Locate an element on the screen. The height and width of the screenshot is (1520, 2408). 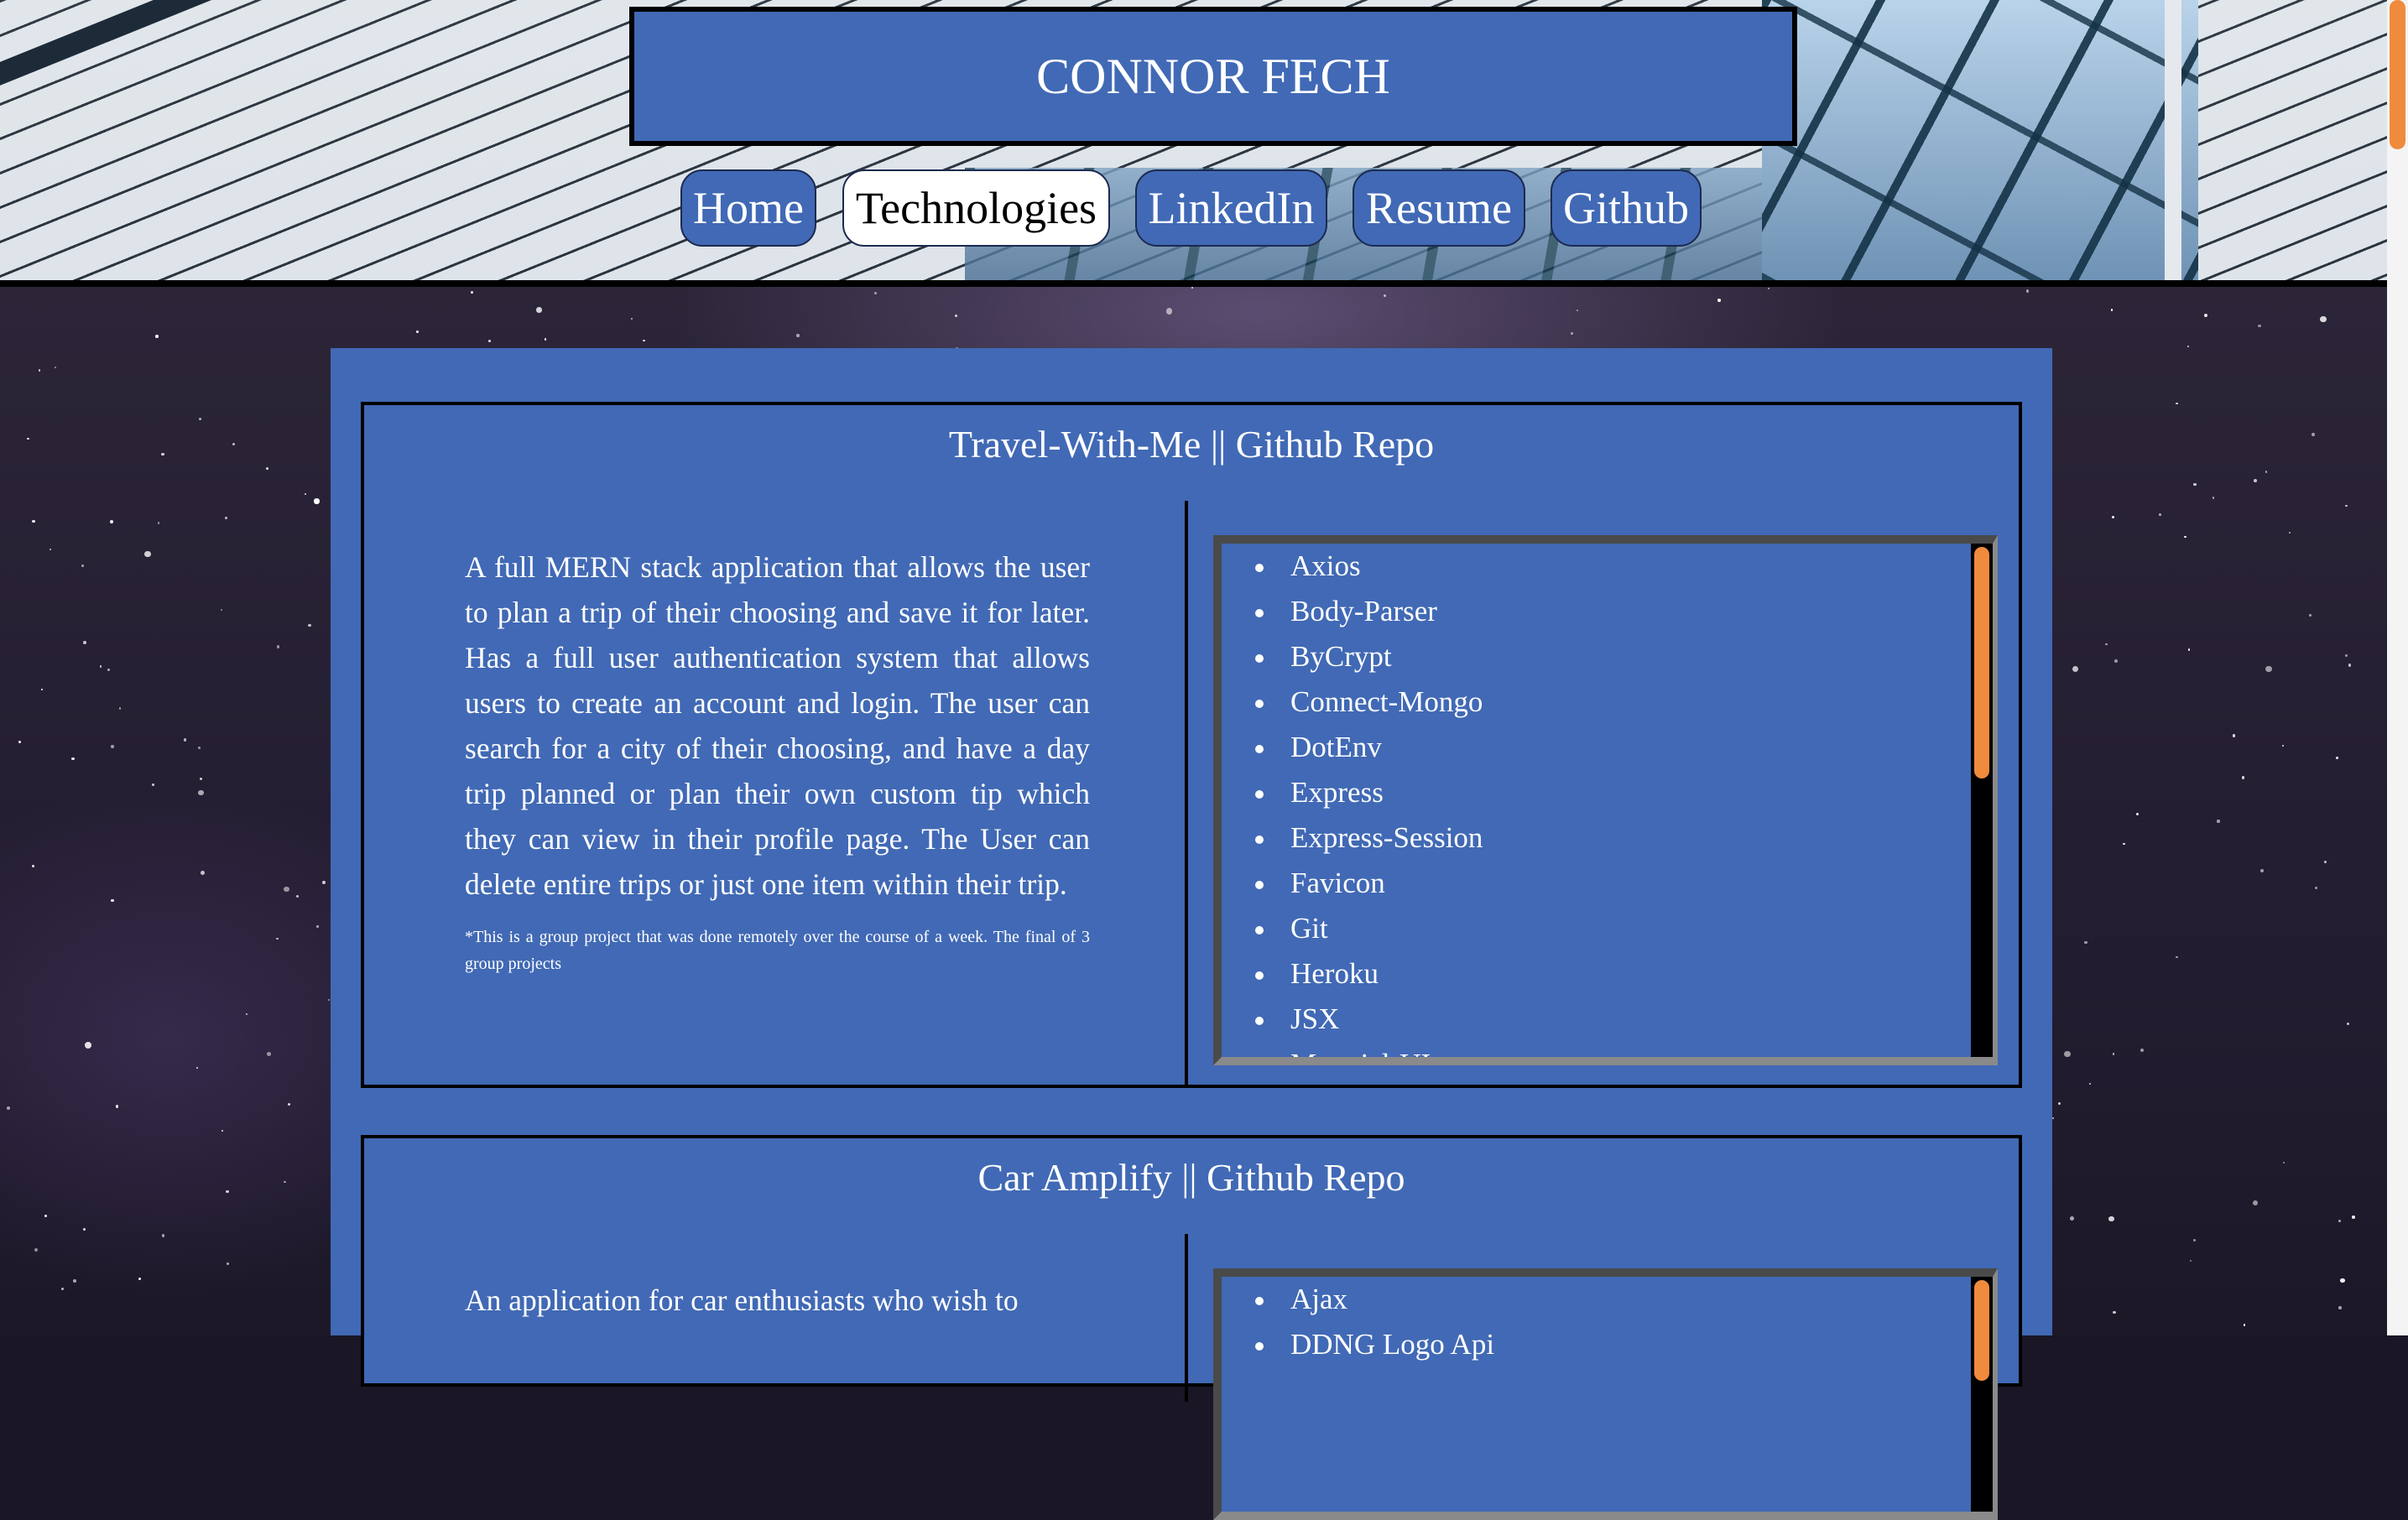
list-item: DotEnv is located at coordinates (1365, 747).